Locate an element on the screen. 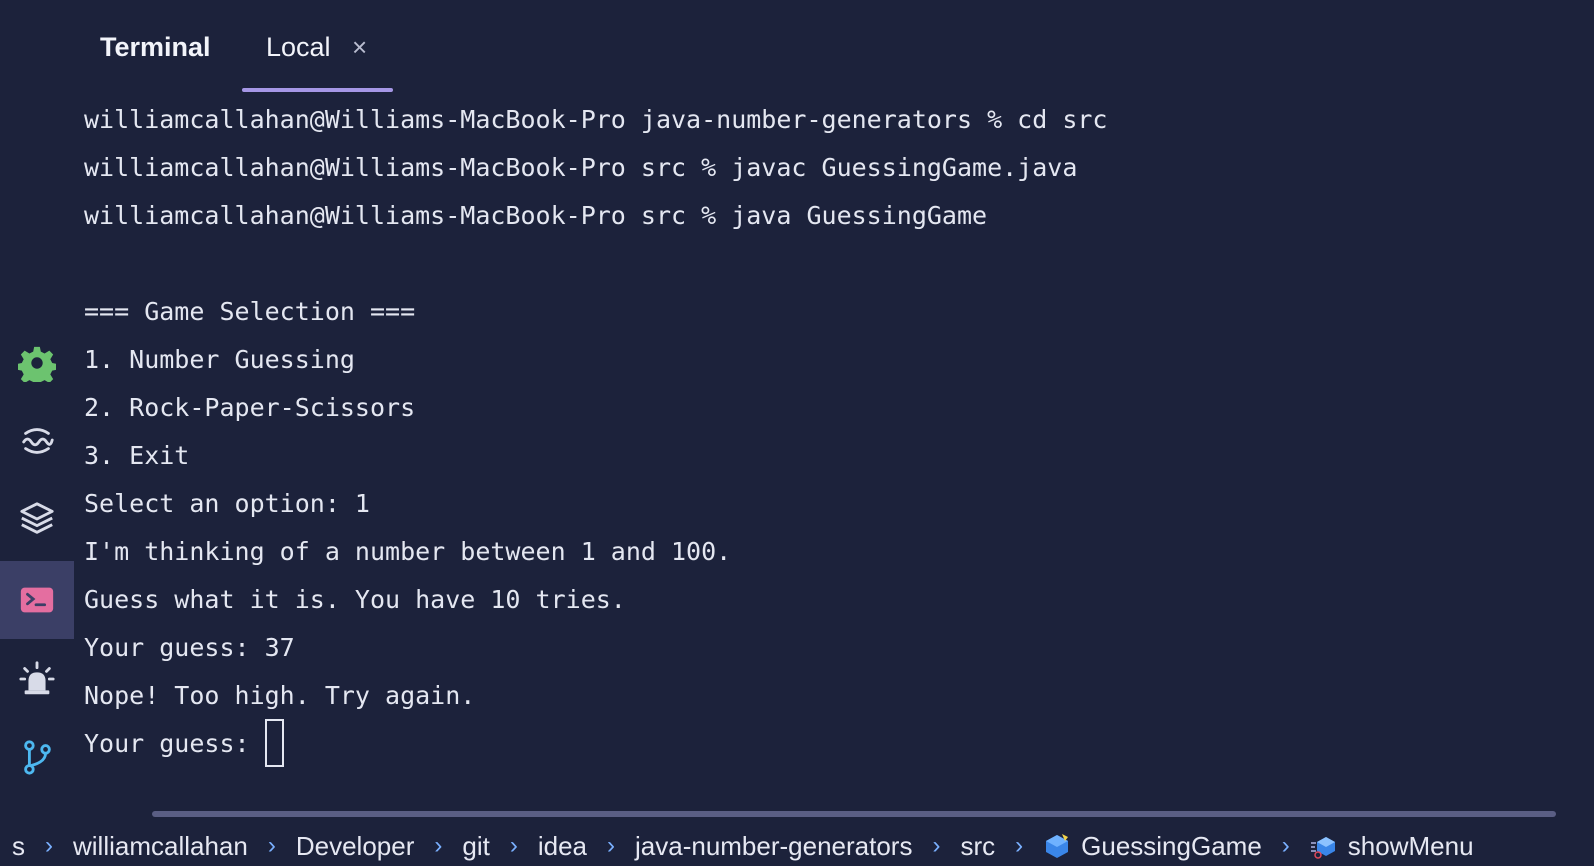 The height and width of the screenshot is (866, 1594). terminal-prompt-text: Your guess: is located at coordinates (174, 743).